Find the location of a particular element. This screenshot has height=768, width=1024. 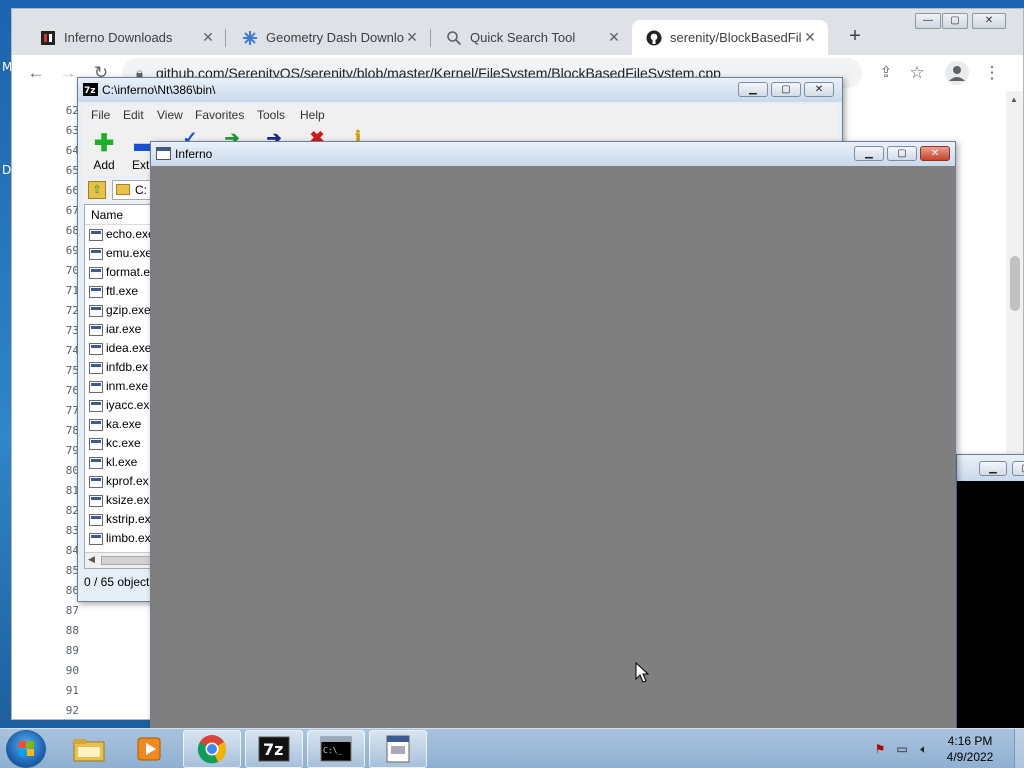

list-item: ftl.exe is located at coordinates (119, 291).